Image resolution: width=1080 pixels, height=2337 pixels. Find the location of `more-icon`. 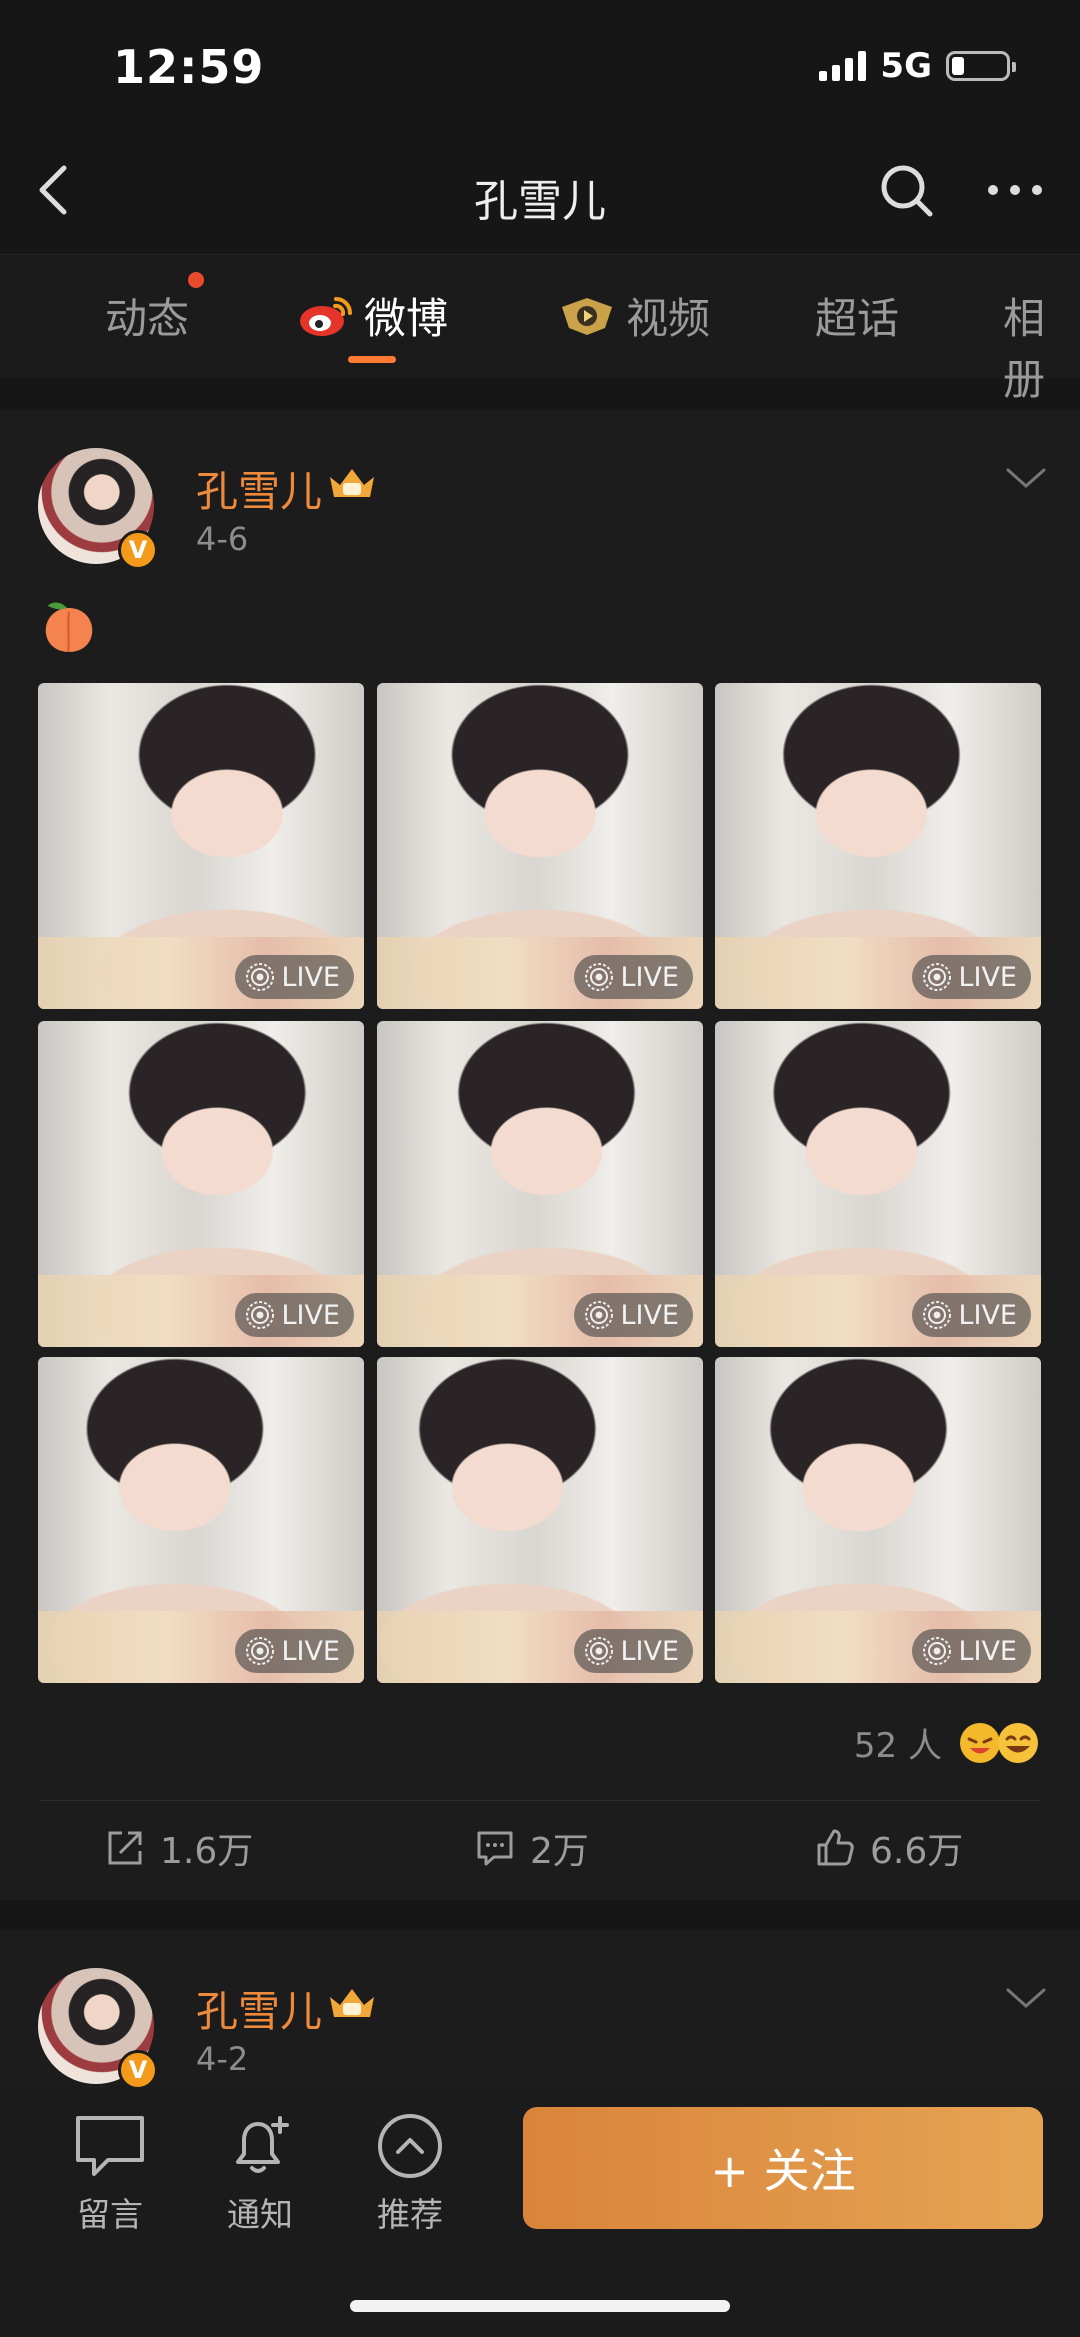

more-icon is located at coordinates (1015, 190).